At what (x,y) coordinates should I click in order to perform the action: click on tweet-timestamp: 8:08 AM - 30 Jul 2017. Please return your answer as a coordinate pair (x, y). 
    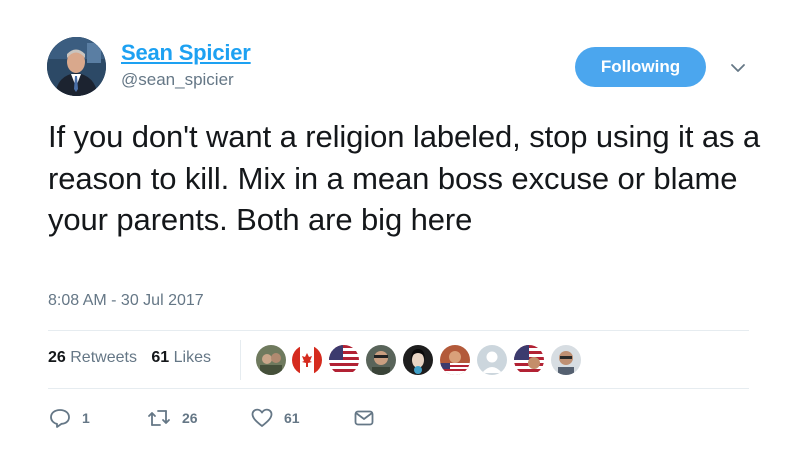
    Looking at the image, I should click on (126, 301).